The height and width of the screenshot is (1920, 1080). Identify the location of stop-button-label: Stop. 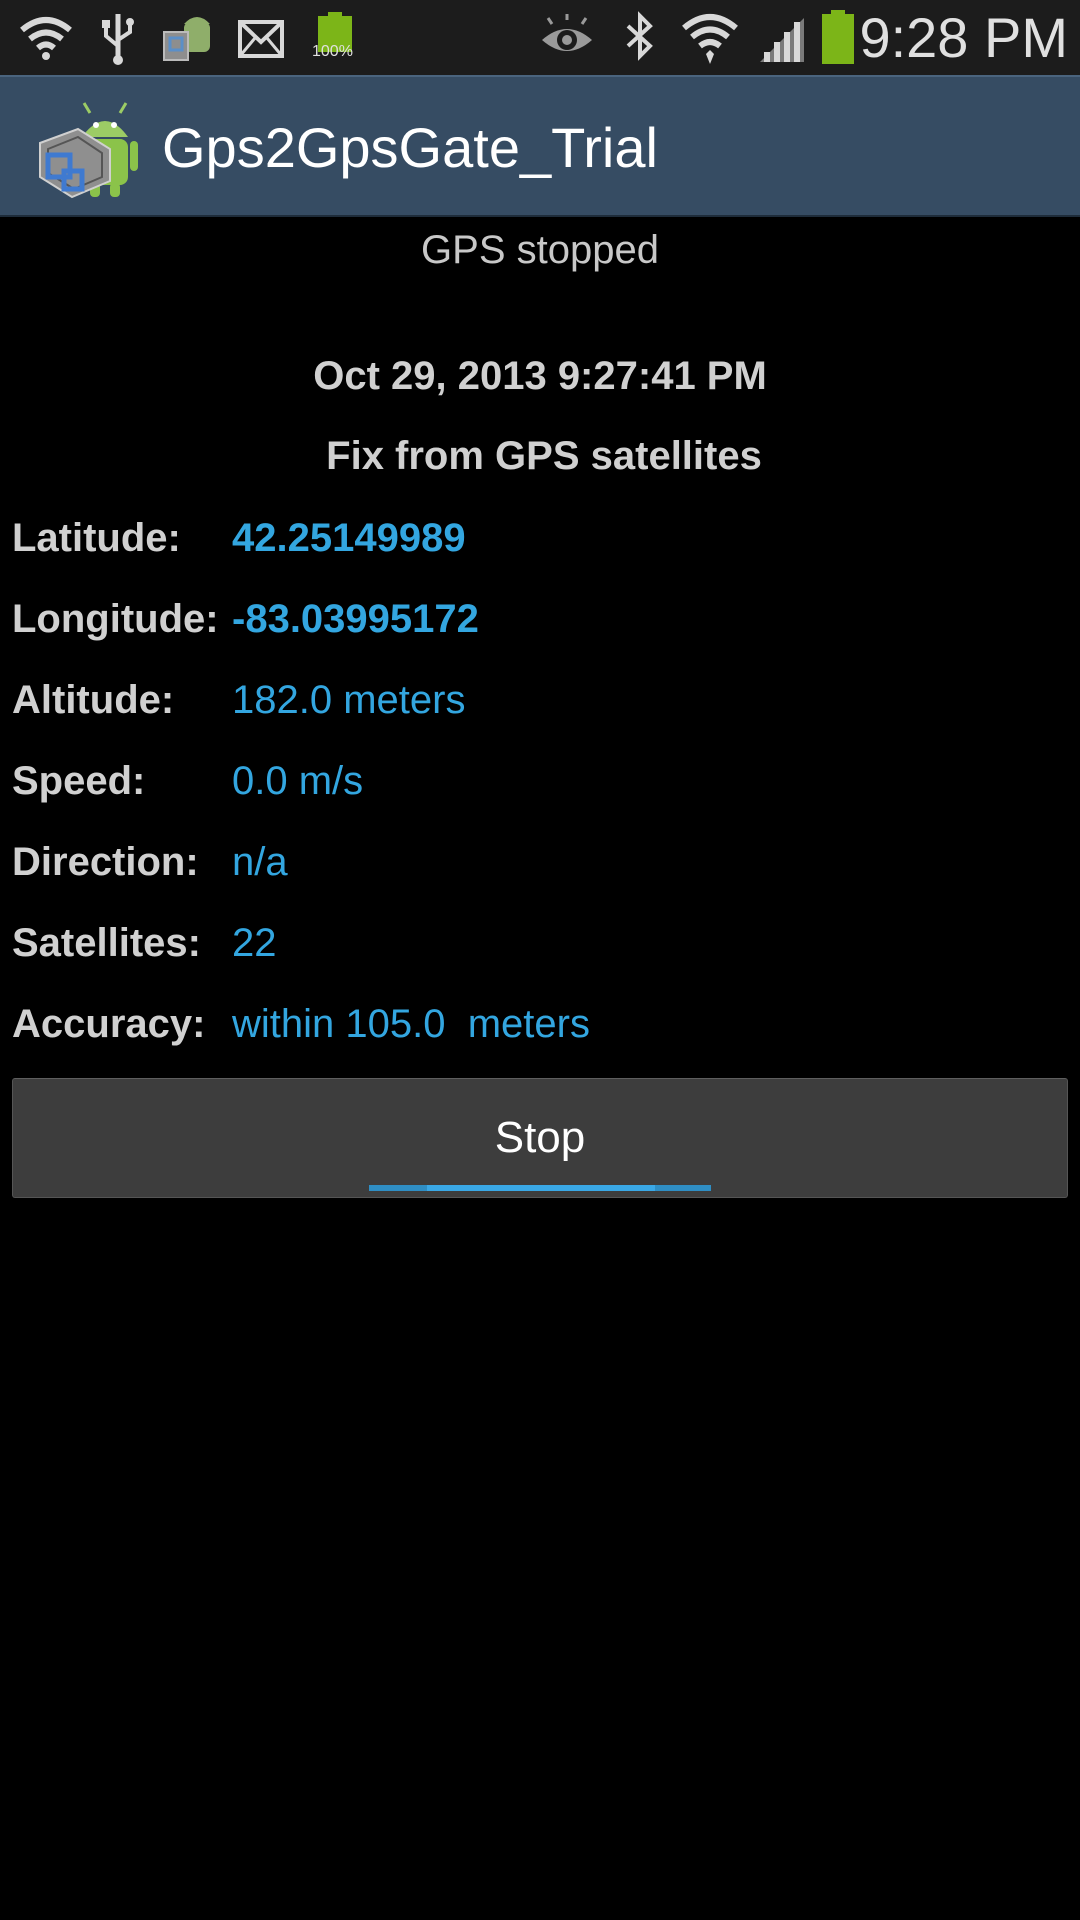
(540, 1137).